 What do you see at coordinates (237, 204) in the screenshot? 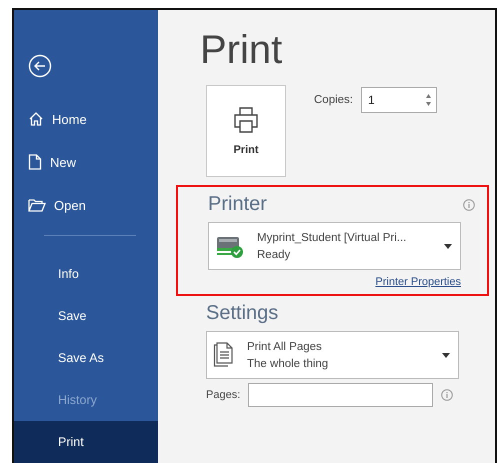
I see `section-heading: Printer` at bounding box center [237, 204].